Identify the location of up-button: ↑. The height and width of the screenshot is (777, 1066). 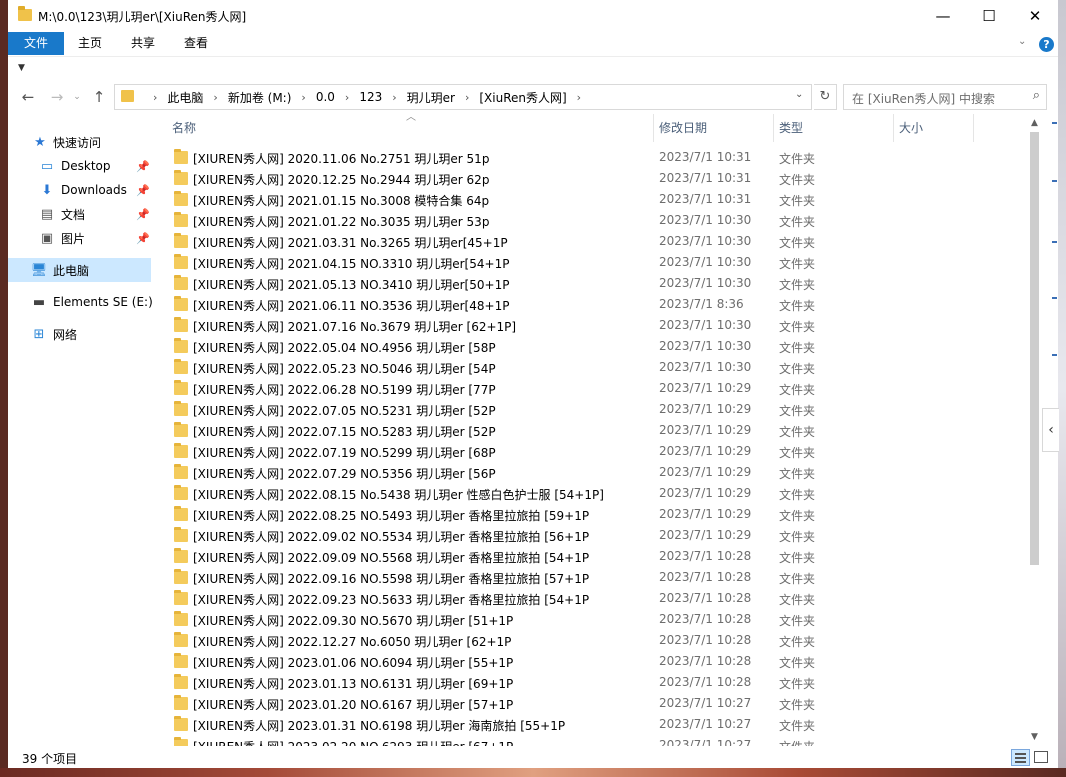
(99, 97).